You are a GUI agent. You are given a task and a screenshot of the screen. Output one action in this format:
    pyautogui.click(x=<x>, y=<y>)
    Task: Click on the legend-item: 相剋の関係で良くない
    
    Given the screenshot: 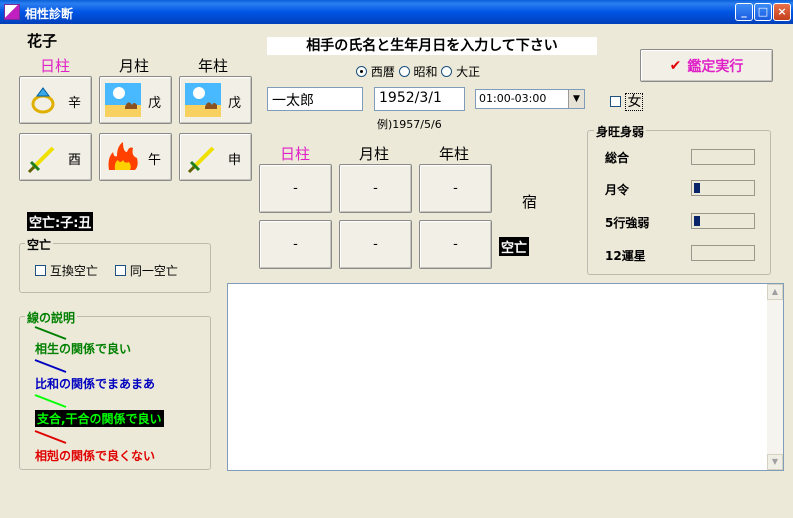 What is the action you would take?
    pyautogui.click(x=95, y=456)
    